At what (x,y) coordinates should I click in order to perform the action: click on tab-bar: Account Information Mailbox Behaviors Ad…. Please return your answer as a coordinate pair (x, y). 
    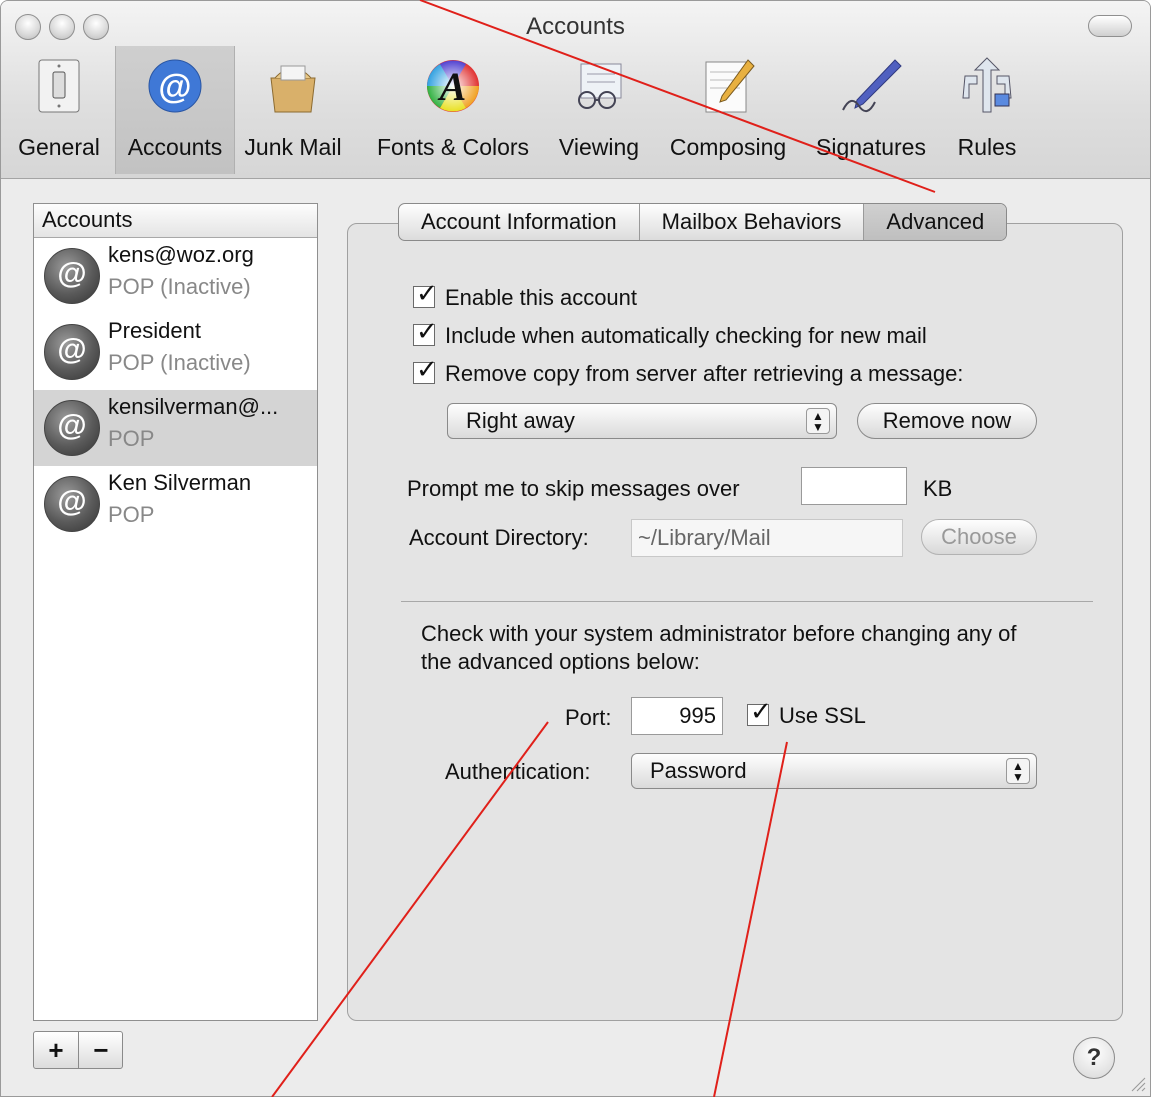
    Looking at the image, I should click on (703, 222).